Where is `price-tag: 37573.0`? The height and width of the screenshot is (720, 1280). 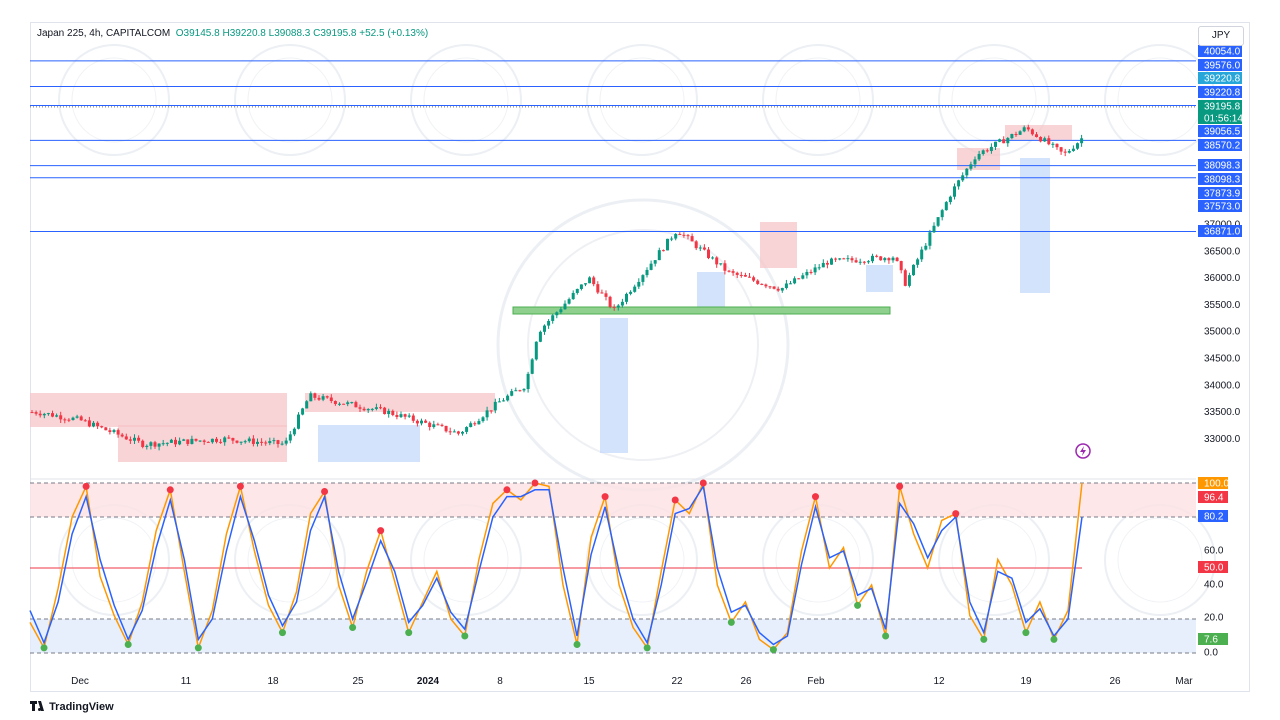 price-tag: 37573.0 is located at coordinates (1220, 206).